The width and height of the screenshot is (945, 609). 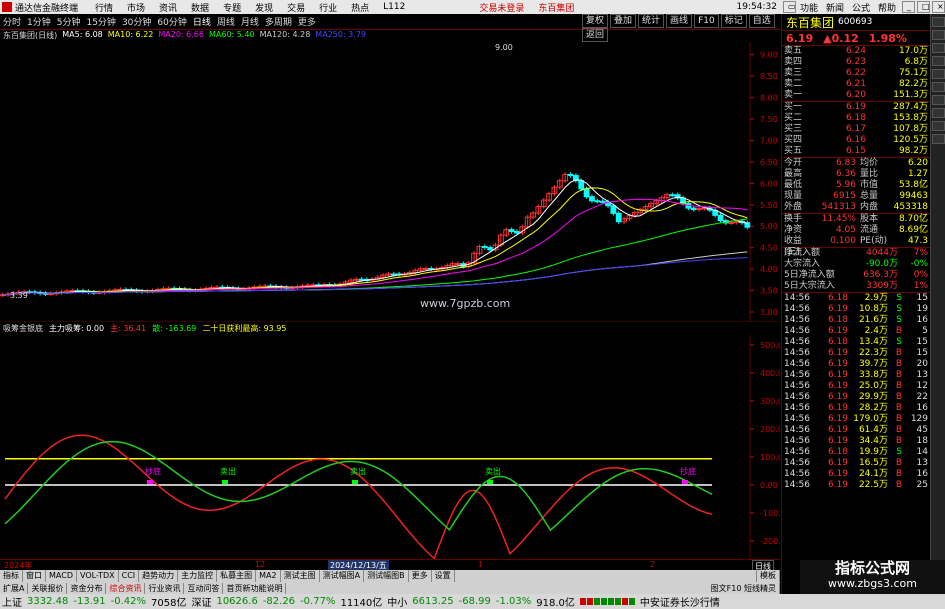 What do you see at coordinates (706, 21) in the screenshot?
I see `tool-f10: F10` at bounding box center [706, 21].